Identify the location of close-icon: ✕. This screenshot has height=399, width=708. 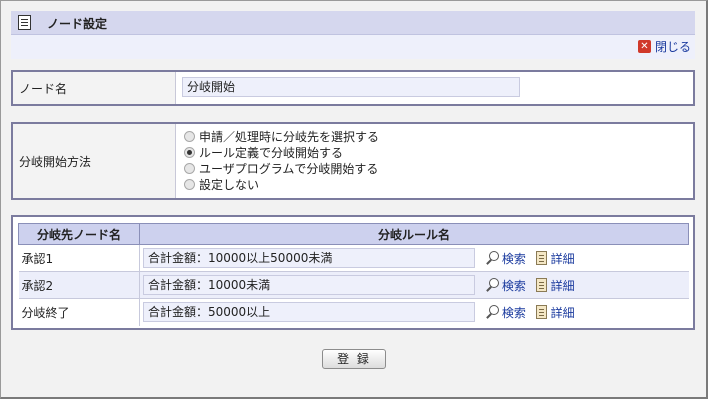
(644, 46).